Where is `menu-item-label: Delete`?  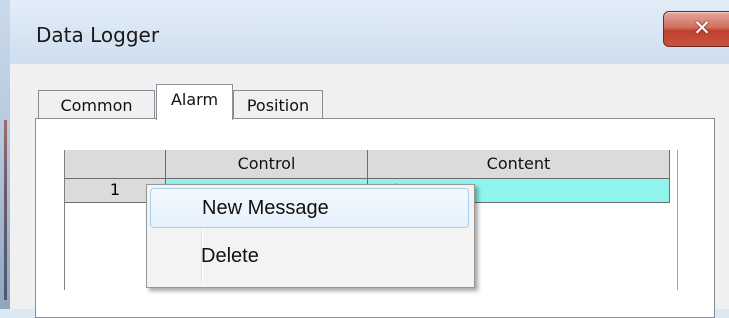
menu-item-label: Delete is located at coordinates (230, 256).